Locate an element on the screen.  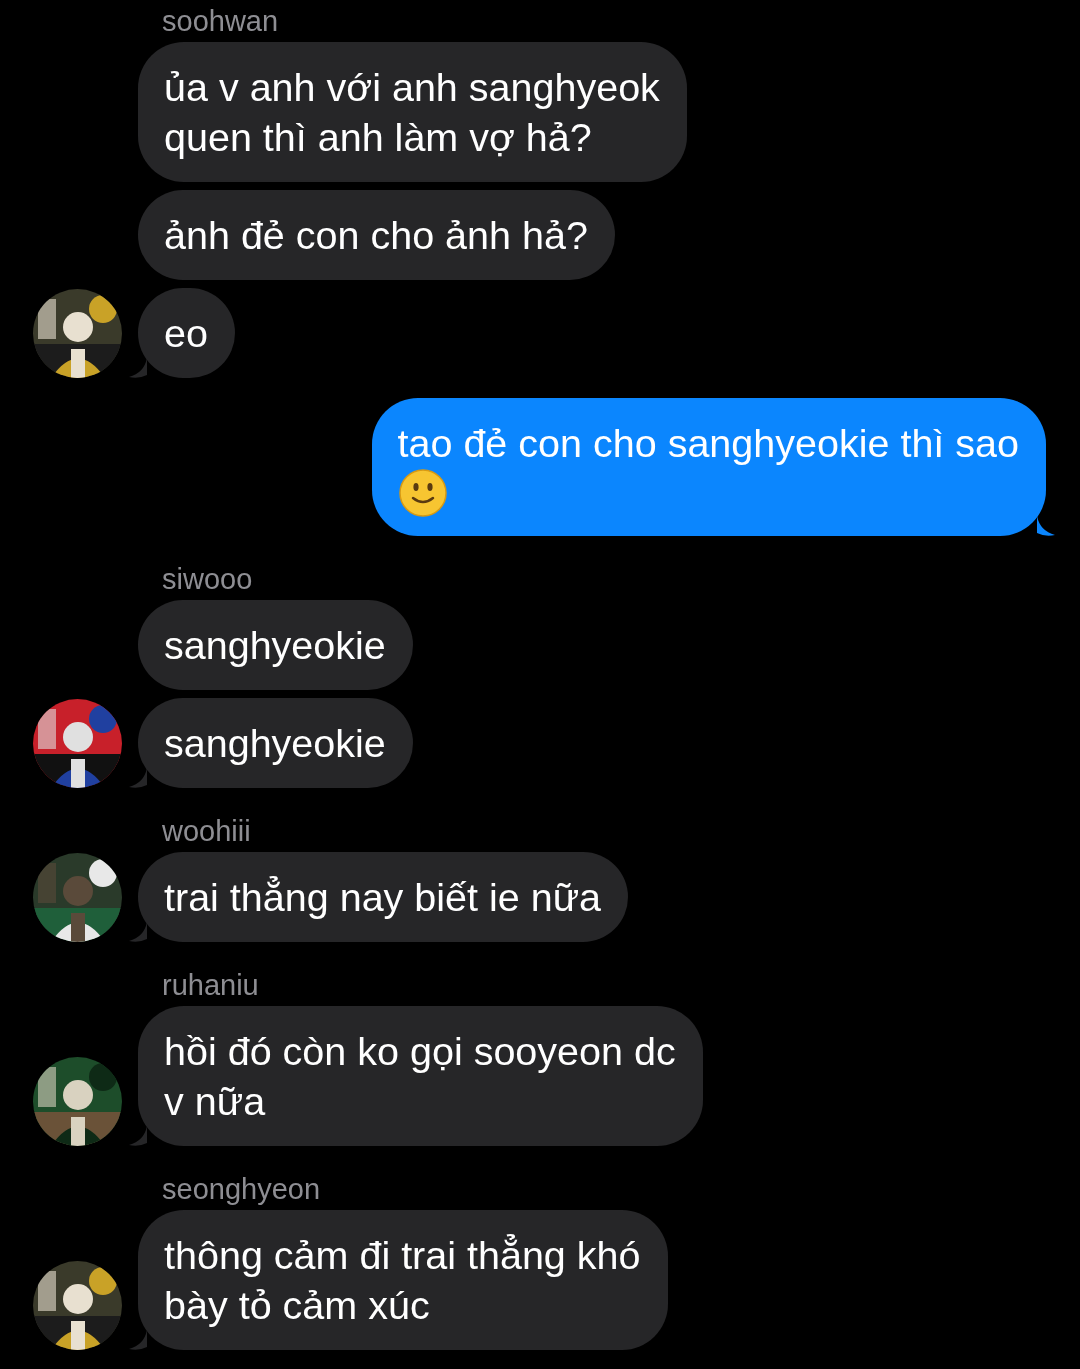
message-bubble: trai thẳng nay biết ie nữa is located at coordinates (383, 897).